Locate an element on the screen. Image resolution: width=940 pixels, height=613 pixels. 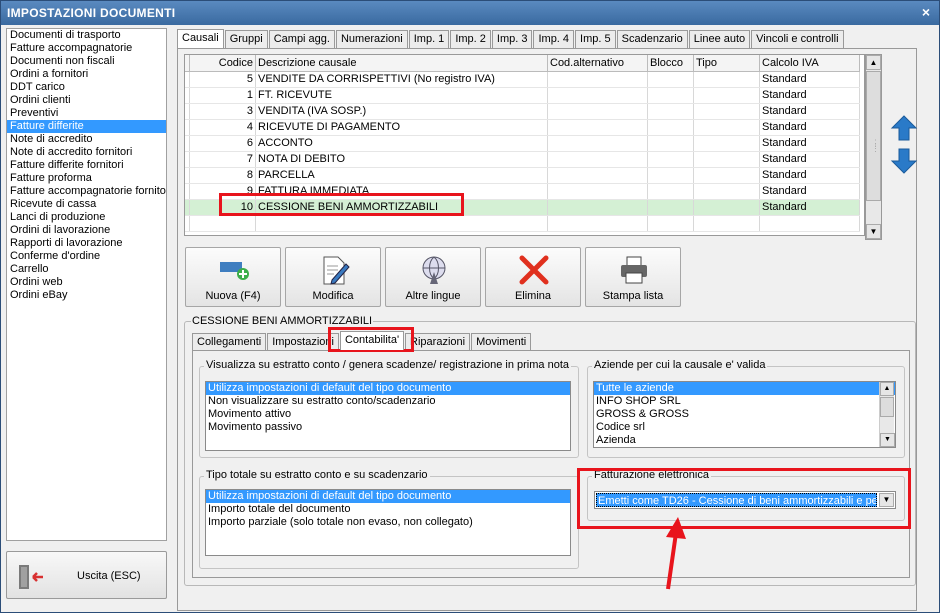
table-cell: 6 is located at coordinates (222, 143).